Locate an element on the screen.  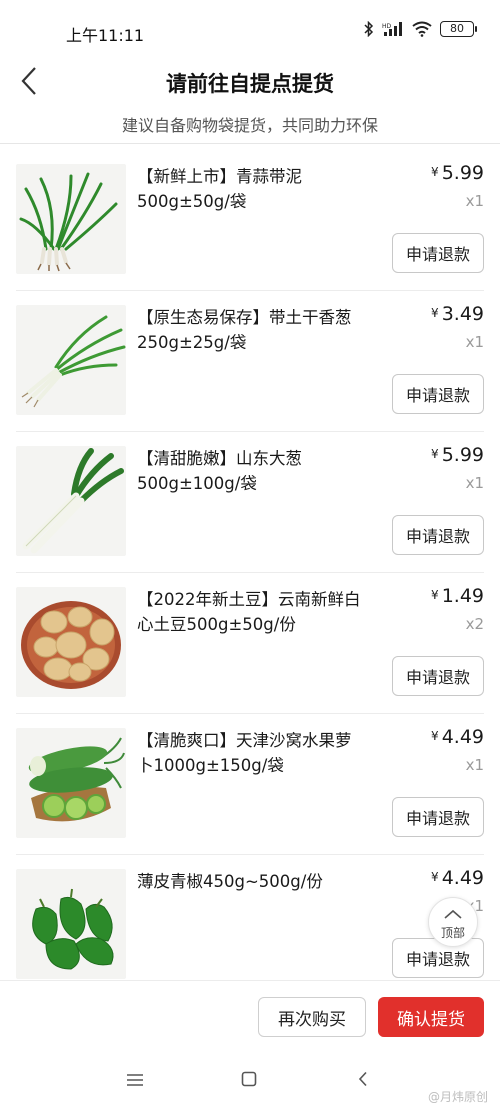
cellular-signal-icon: HD is located at coordinates (393, 29).